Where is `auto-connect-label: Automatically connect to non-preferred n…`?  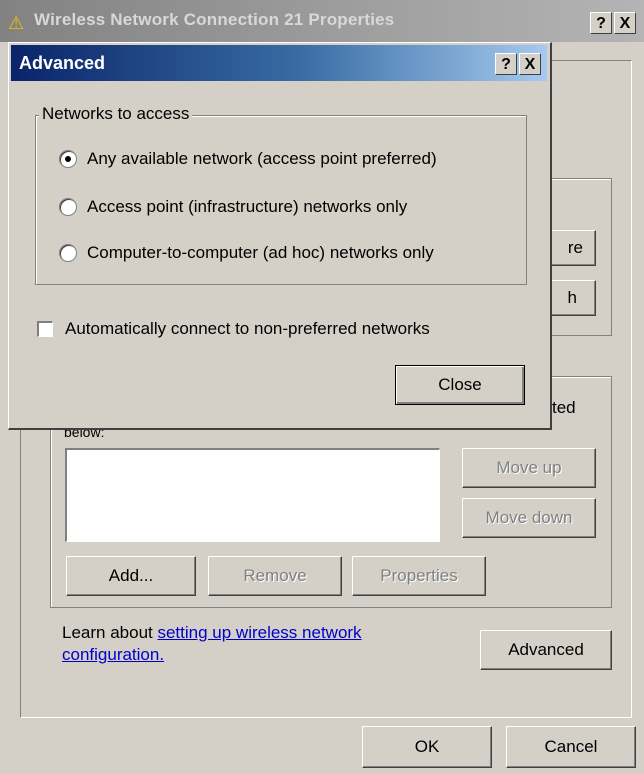 auto-connect-label: Automatically connect to non-preferred n… is located at coordinates (247, 328).